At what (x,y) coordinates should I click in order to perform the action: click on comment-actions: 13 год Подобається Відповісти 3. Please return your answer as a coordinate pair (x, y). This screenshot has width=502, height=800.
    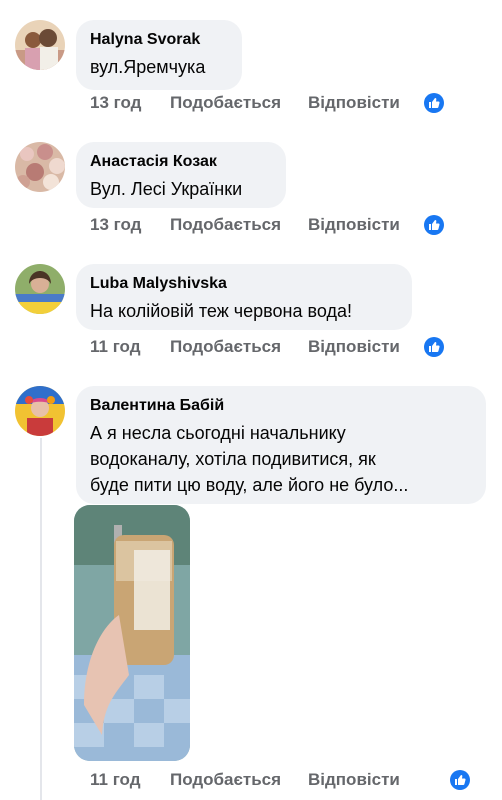
    Looking at the image, I should click on (276, 105).